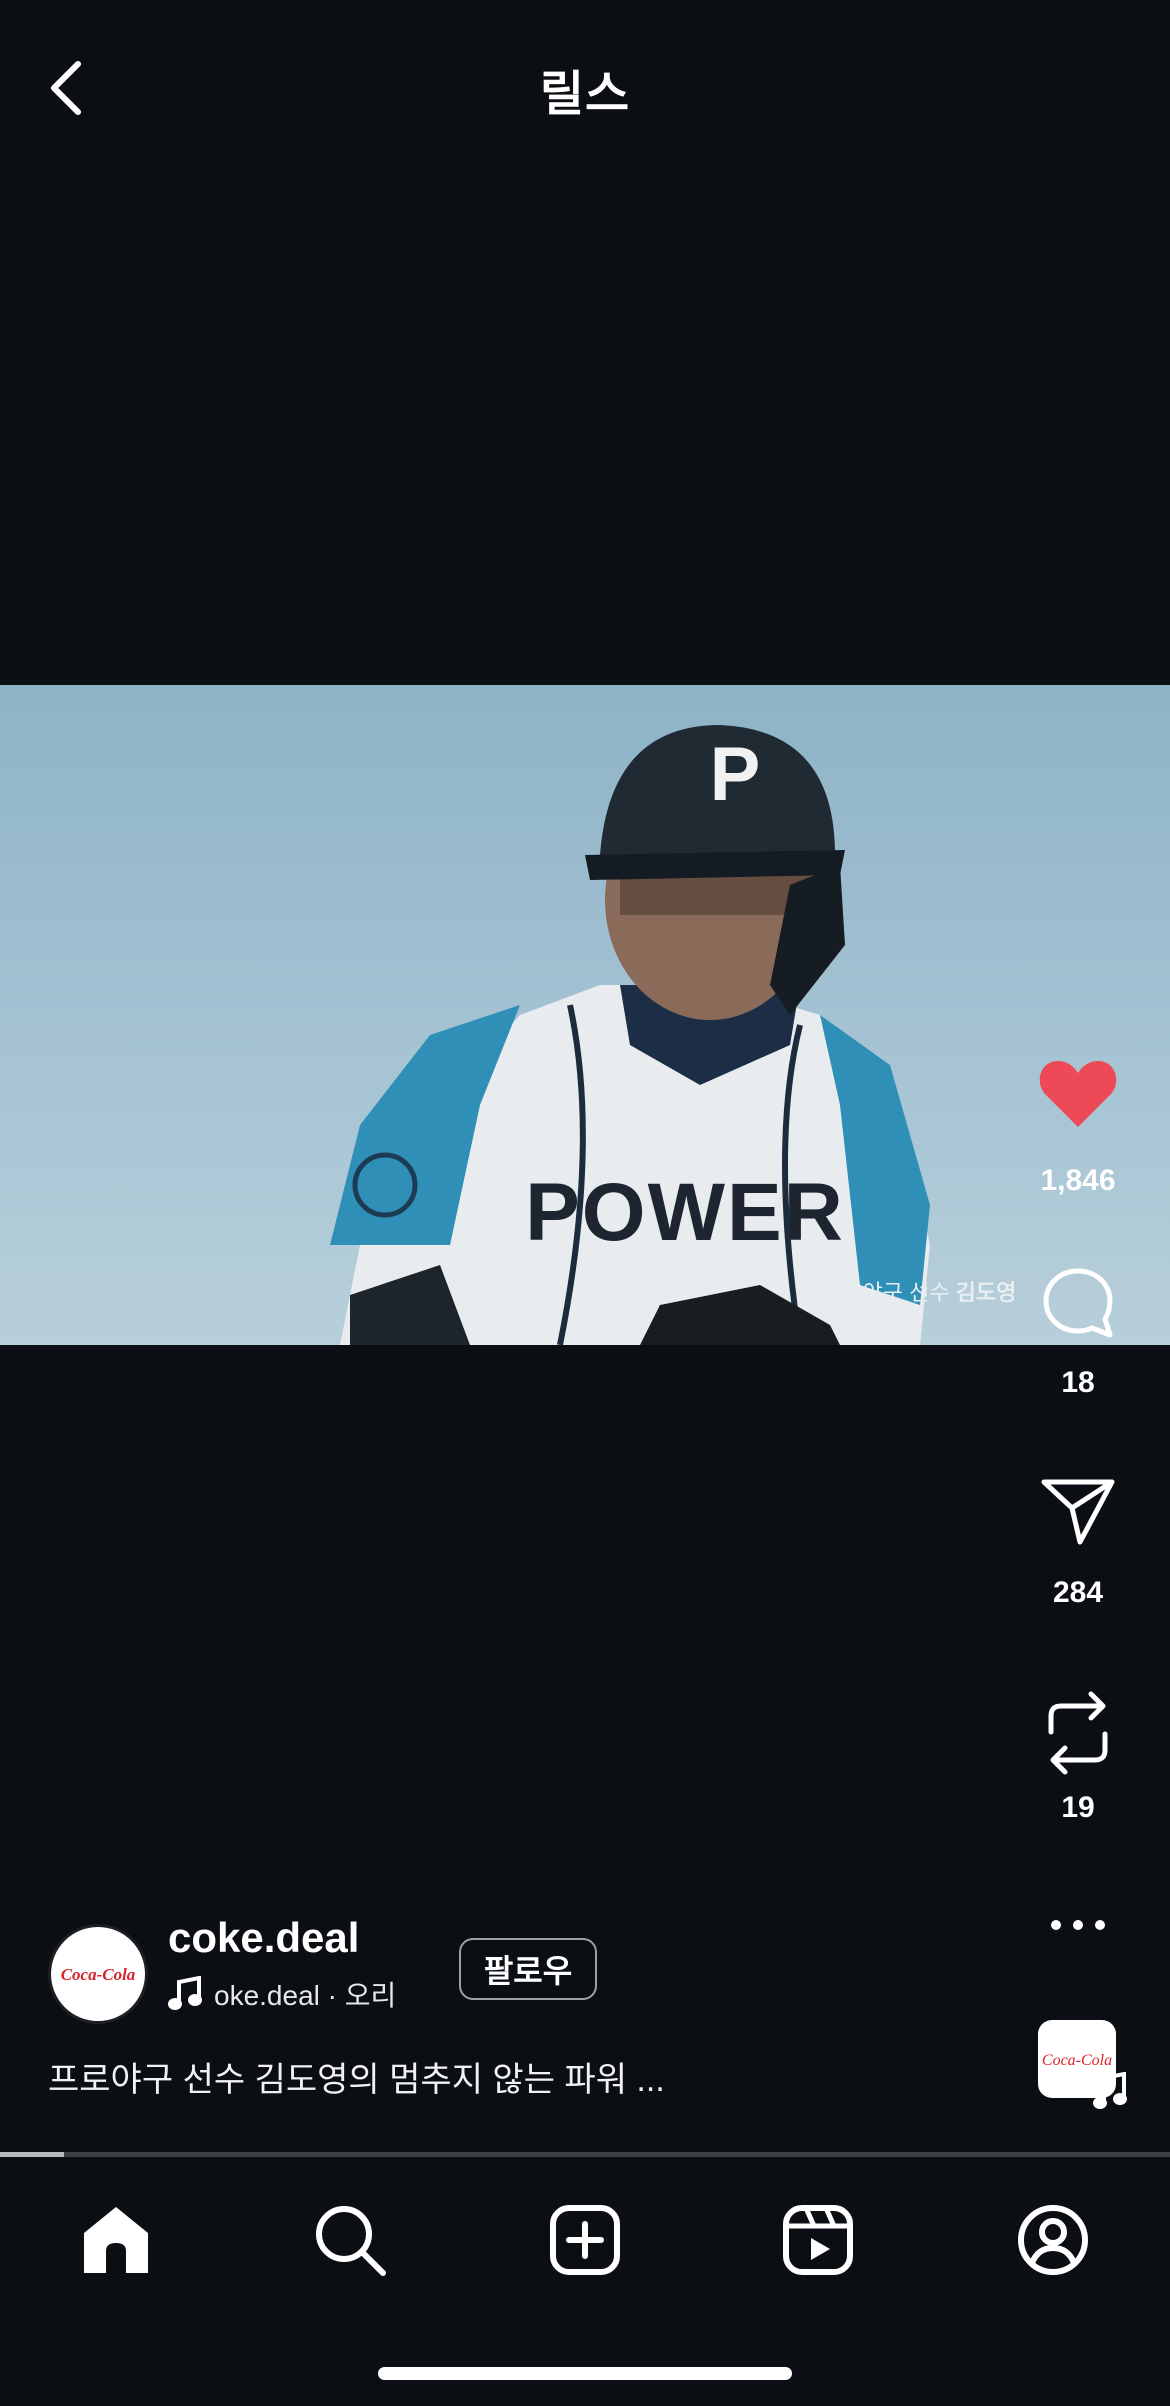 The image size is (1170, 2406). I want to click on more-icon, so click(1078, 1925).